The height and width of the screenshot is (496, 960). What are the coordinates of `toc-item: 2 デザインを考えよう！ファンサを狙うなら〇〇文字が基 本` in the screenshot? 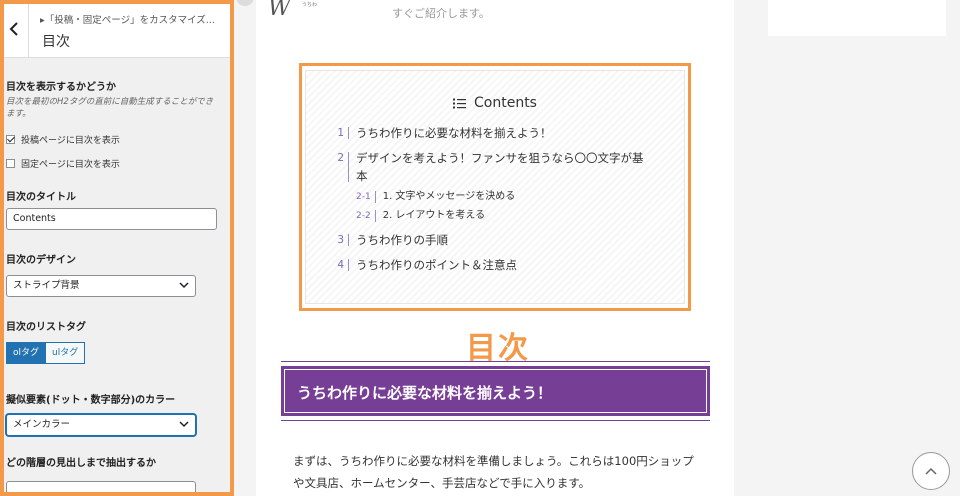 It's located at (495, 167).